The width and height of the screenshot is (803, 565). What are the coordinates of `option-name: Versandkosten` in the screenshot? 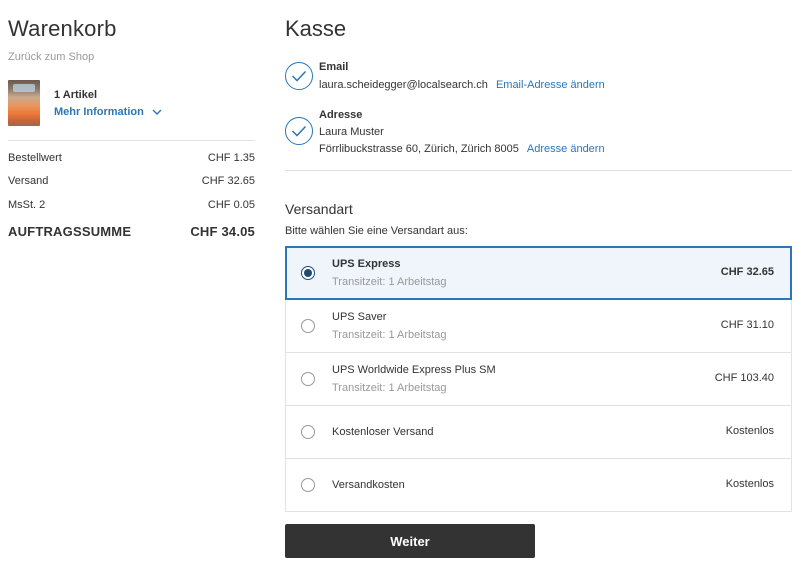 It's located at (368, 485).